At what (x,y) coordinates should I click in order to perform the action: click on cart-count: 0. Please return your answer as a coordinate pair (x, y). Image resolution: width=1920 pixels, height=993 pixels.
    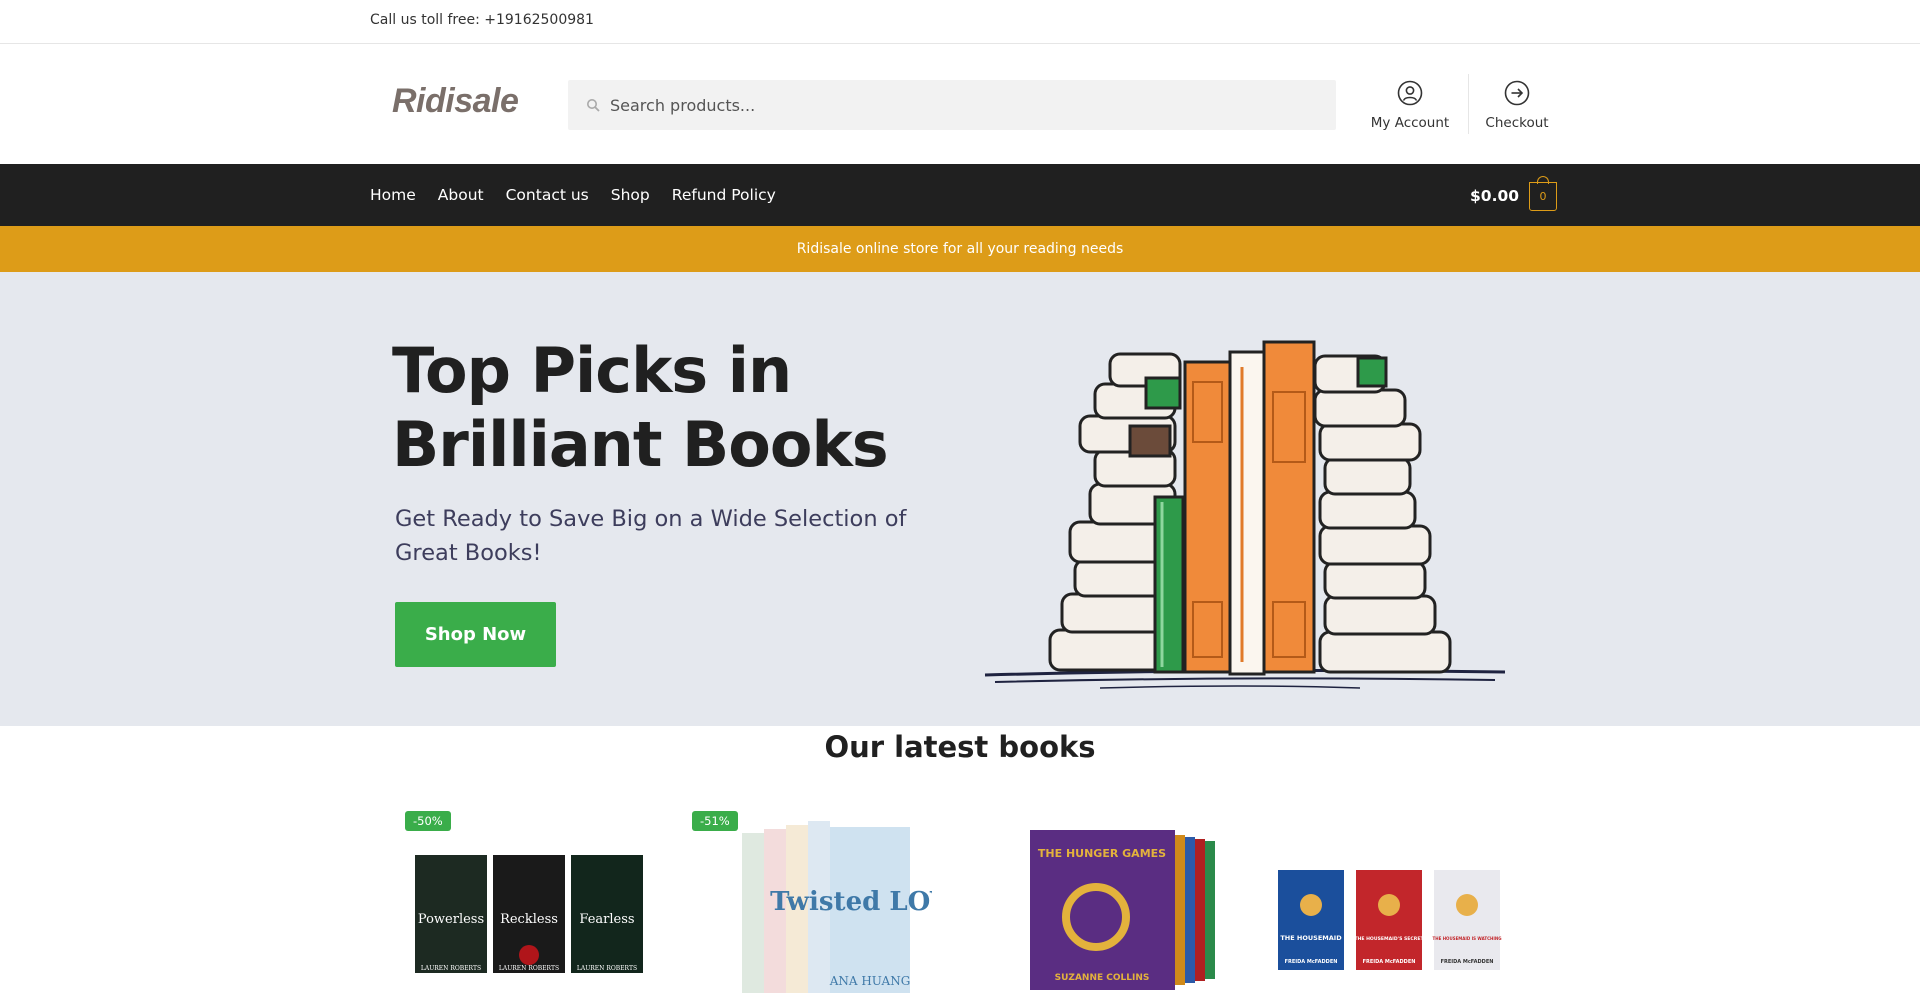
    Looking at the image, I should click on (1543, 196).